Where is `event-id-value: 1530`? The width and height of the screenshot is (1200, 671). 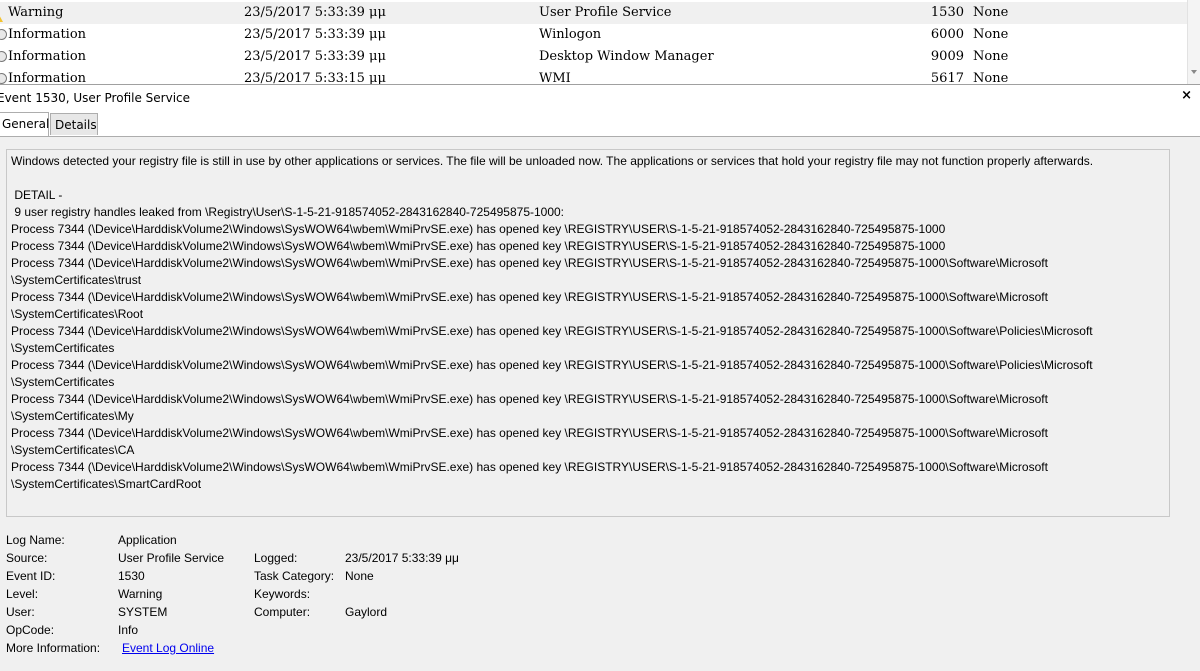 event-id-value: 1530 is located at coordinates (131, 576).